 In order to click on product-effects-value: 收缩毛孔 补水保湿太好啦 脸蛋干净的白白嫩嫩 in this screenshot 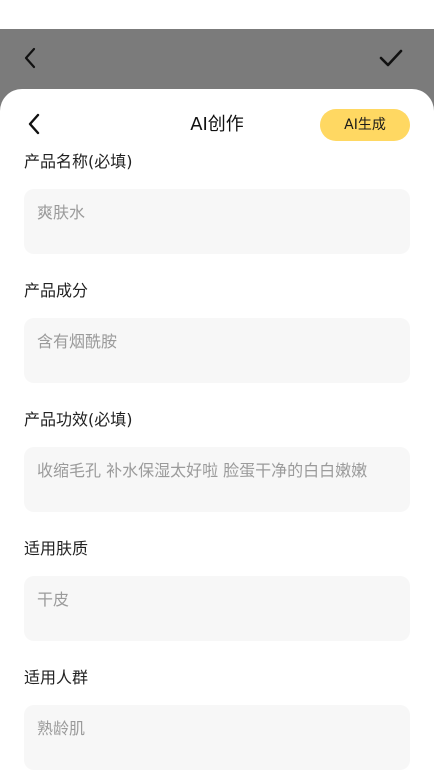, I will do `click(202, 470)`.